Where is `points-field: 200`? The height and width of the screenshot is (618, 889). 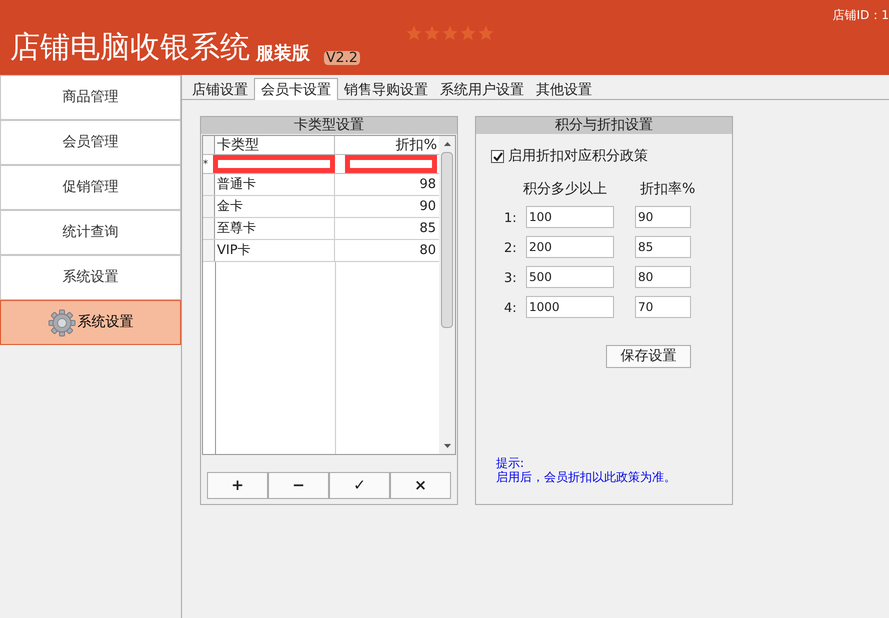 points-field: 200 is located at coordinates (570, 247).